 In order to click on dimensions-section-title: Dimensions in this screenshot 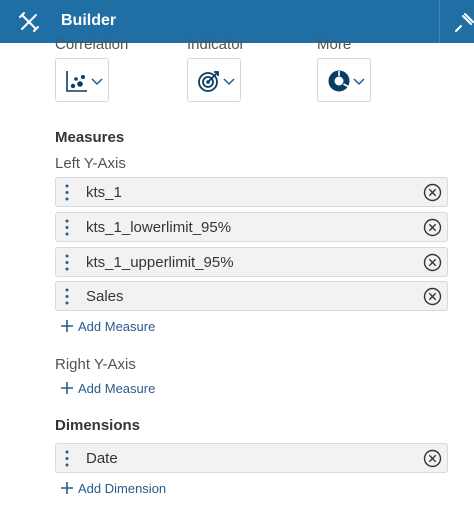, I will do `click(98, 425)`.